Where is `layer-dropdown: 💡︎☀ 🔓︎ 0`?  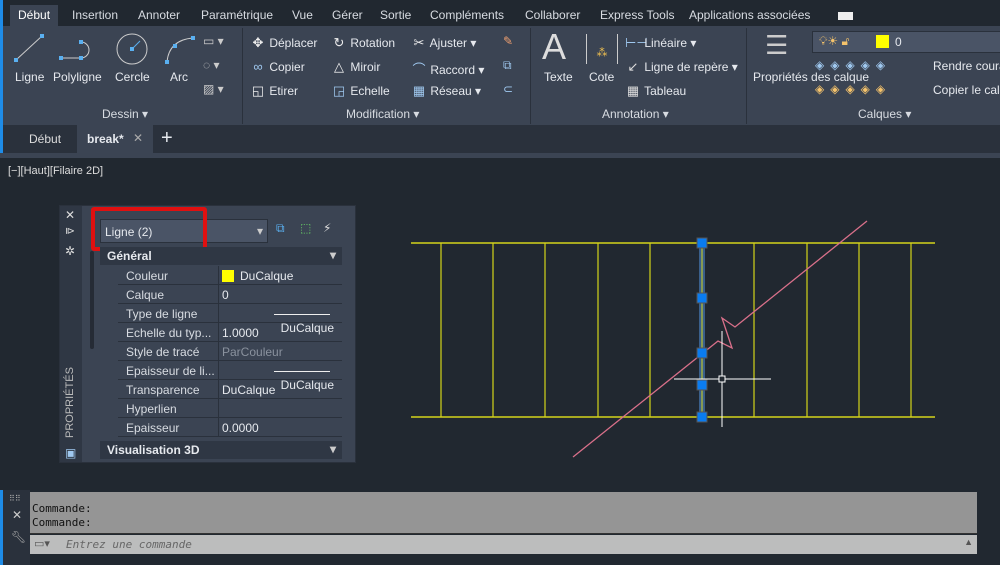
layer-dropdown: 💡︎☀ 🔓︎ 0 is located at coordinates (906, 42).